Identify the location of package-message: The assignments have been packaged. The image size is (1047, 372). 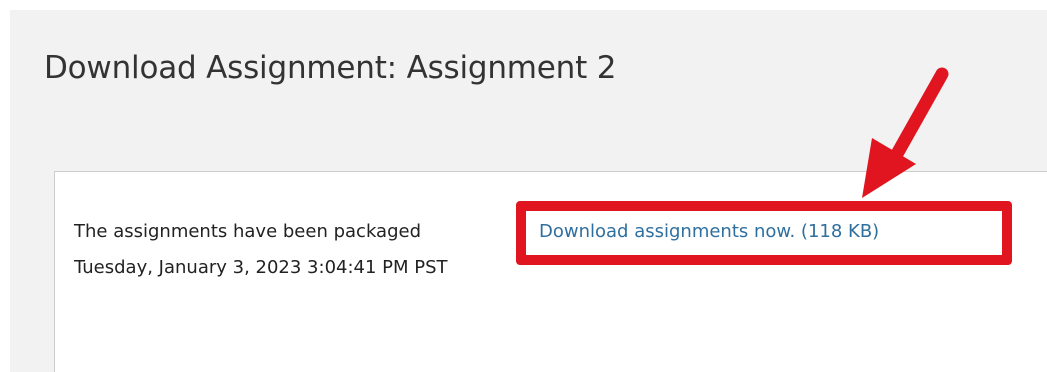
(248, 231).